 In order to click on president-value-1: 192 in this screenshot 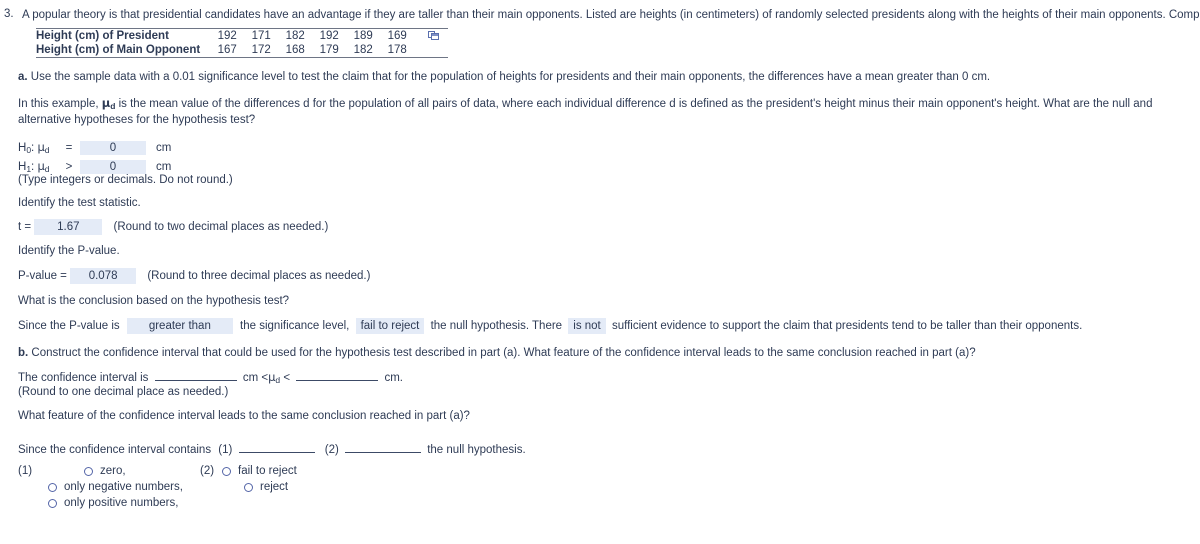, I will do `click(227, 35)`.